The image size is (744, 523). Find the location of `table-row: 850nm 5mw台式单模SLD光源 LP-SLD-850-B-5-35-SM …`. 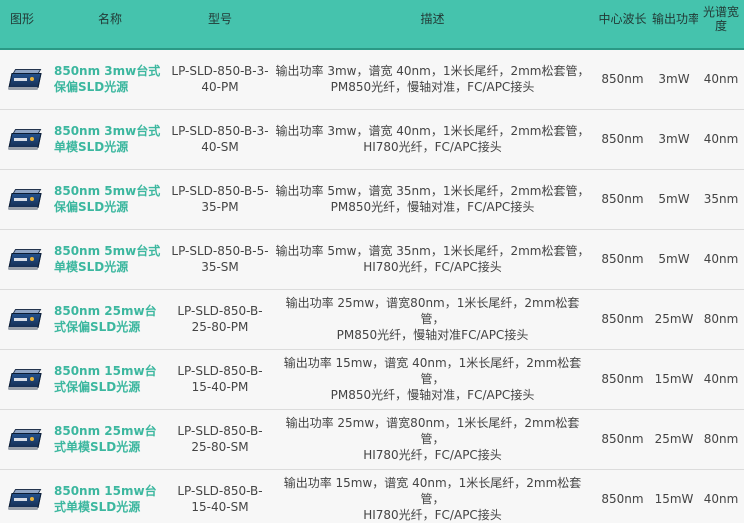

table-row: 850nm 5mw台式单模SLD光源 LP-SLD-850-B-5-35-SM … is located at coordinates (372, 259).